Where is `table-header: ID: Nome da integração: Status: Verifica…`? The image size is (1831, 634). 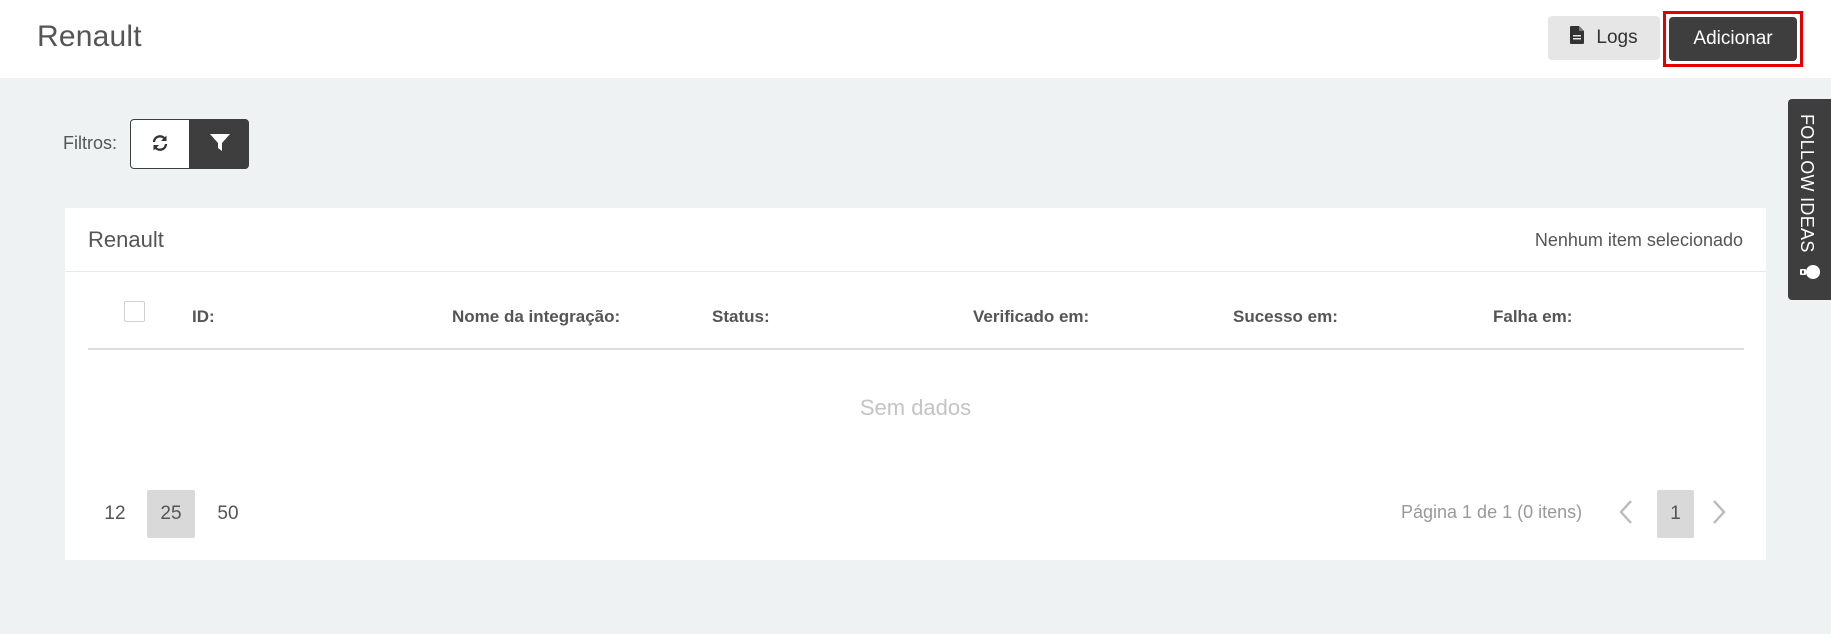
table-header: ID: Nome da integração: Status: Verifica… is located at coordinates (916, 325).